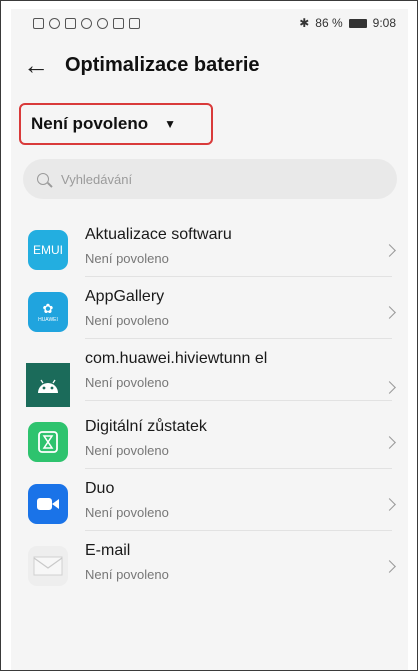 Image resolution: width=418 pixels, height=671 pixels. I want to click on list-item: Digitální zůstatek Není povoleno, so click(209, 438).